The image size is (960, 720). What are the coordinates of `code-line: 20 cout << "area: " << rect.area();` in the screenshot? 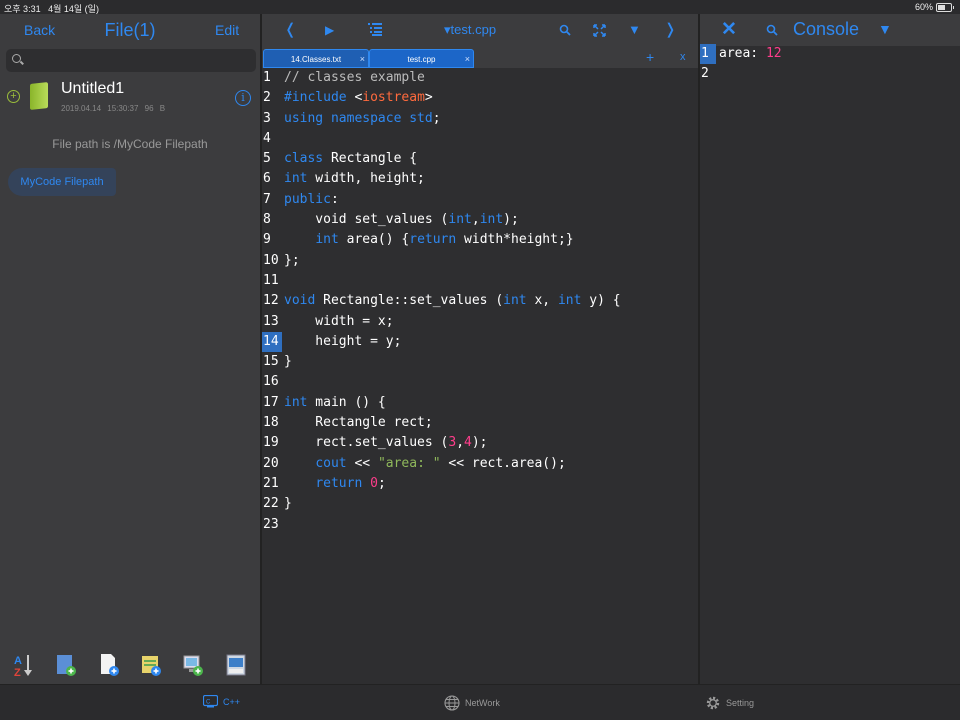 It's located at (480, 464).